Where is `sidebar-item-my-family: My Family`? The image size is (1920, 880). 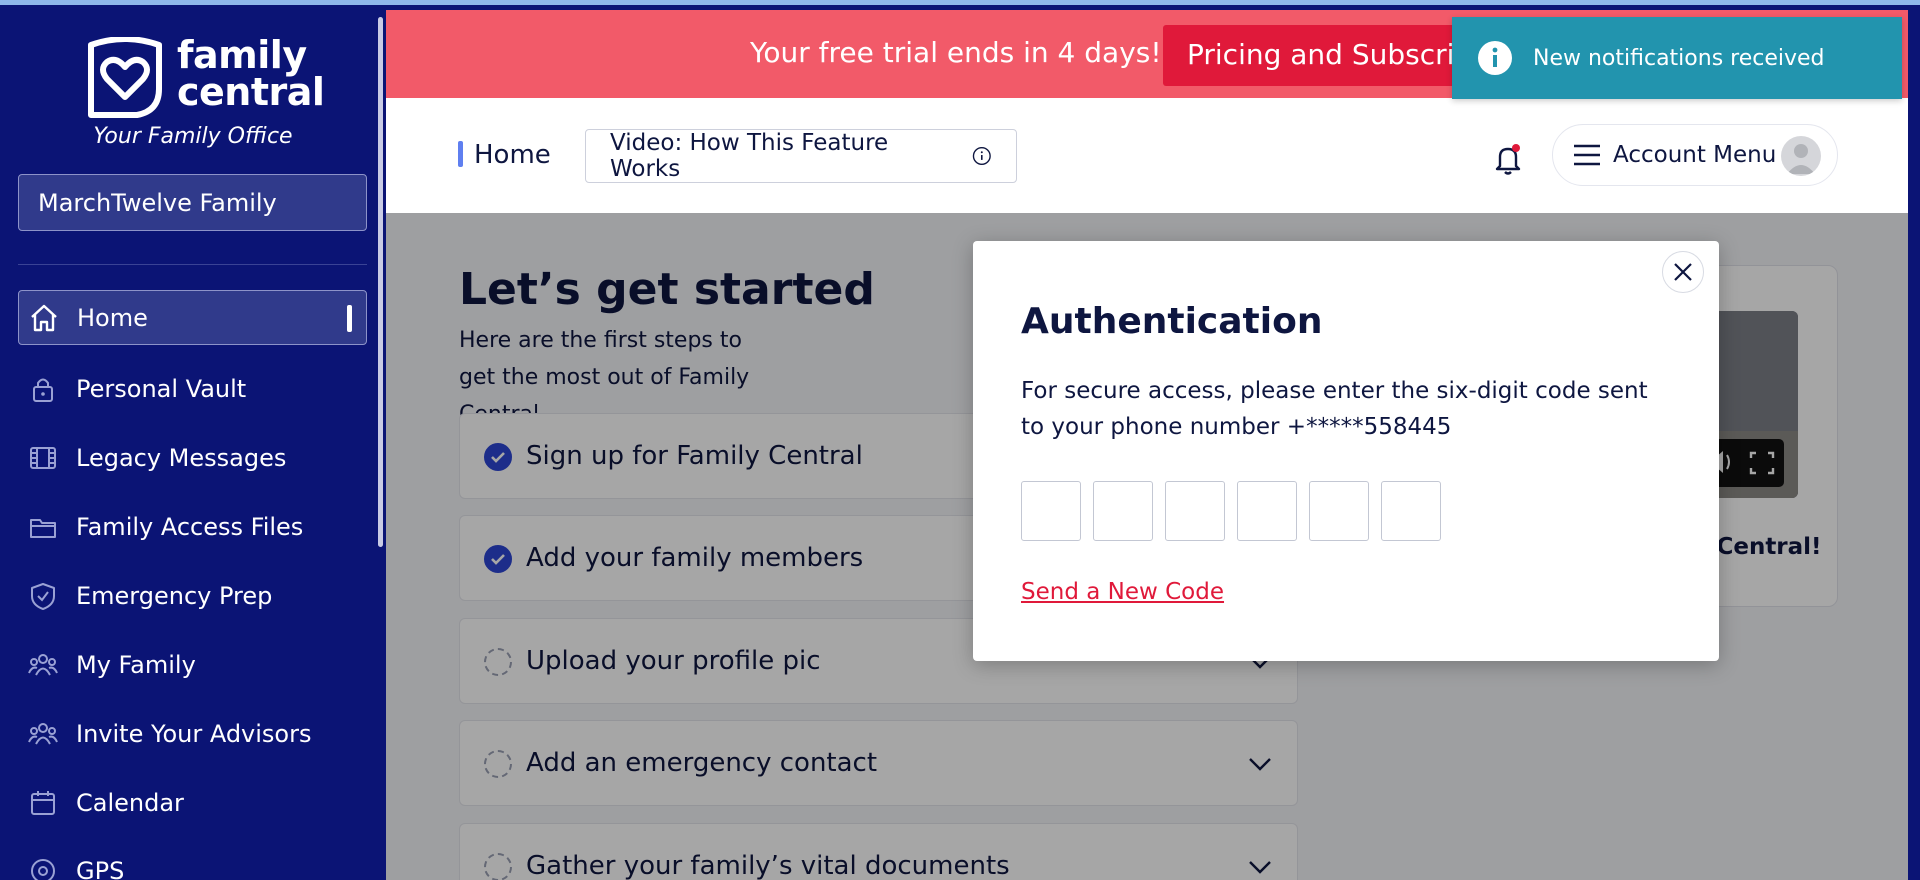 sidebar-item-my-family: My Family is located at coordinates (192, 664).